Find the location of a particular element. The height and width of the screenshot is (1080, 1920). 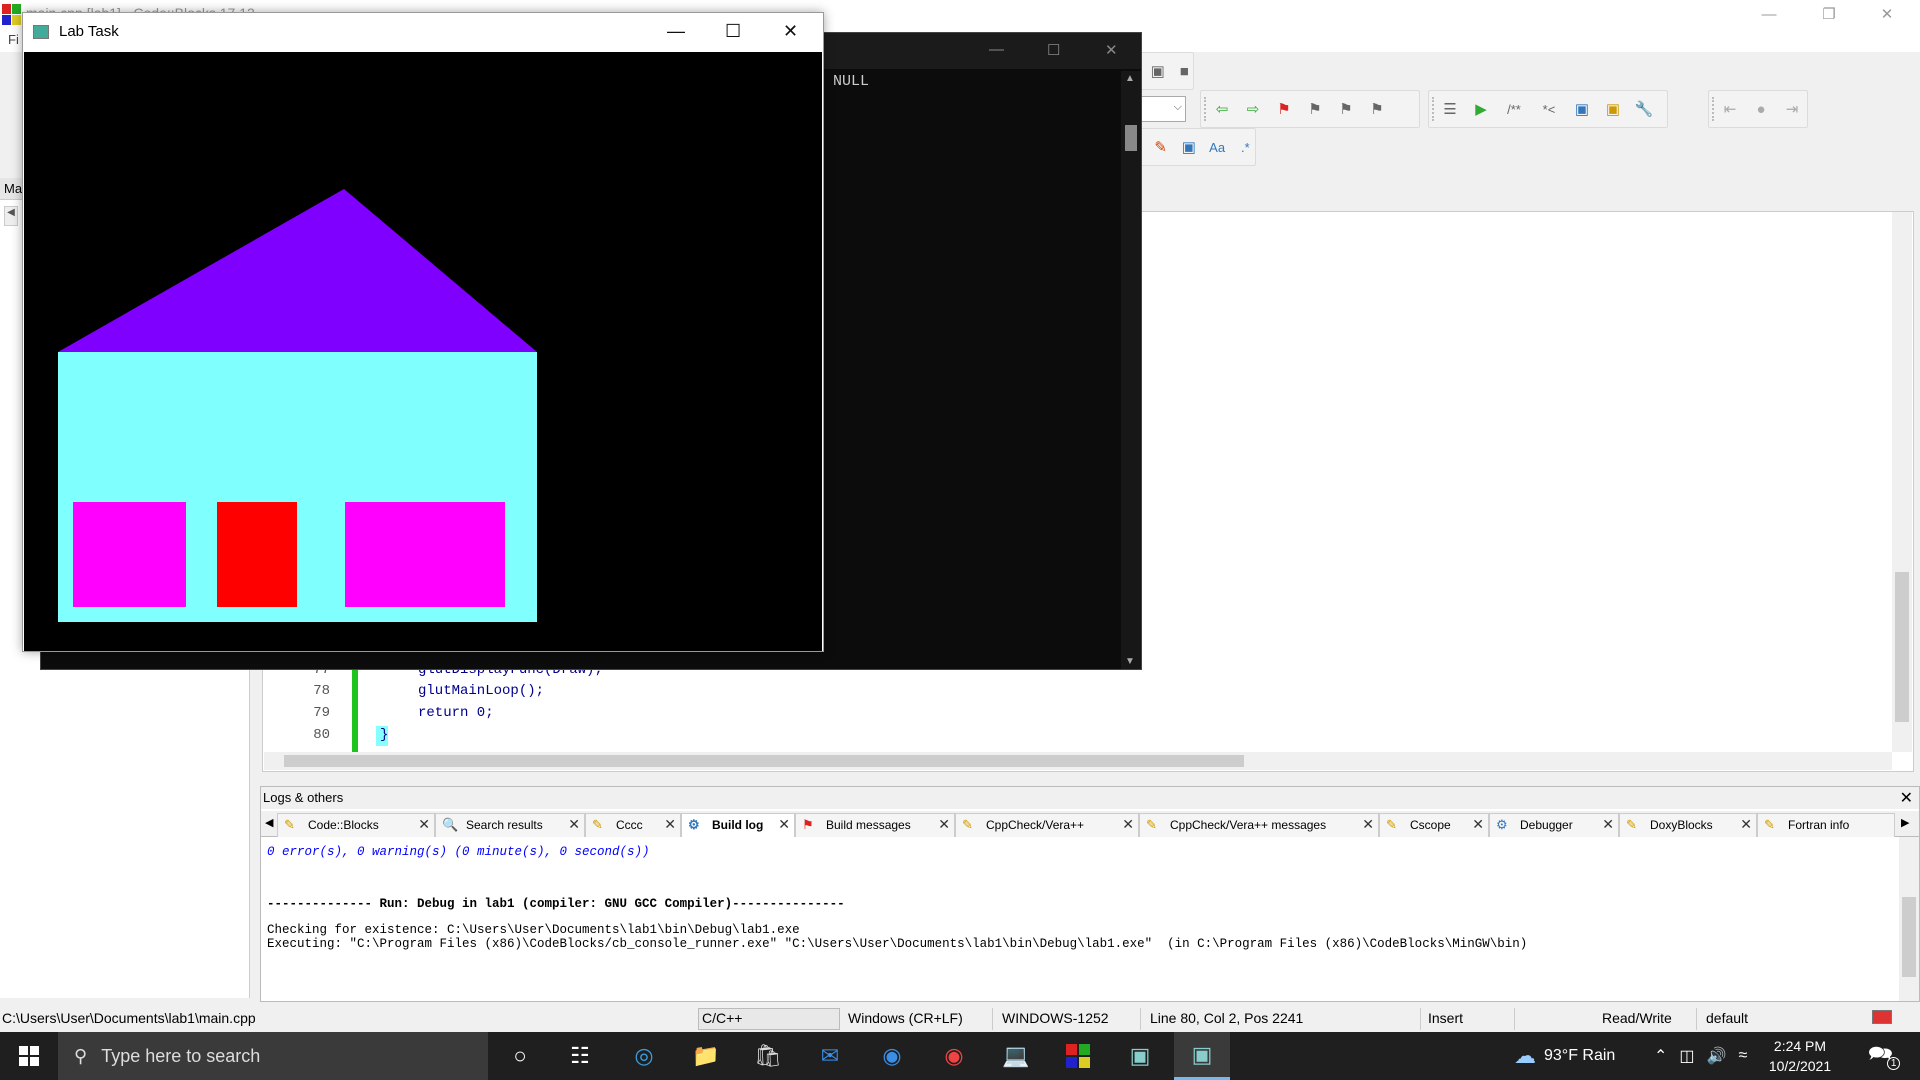

html-docs-icon: ▣ is located at coordinates (1582, 109).